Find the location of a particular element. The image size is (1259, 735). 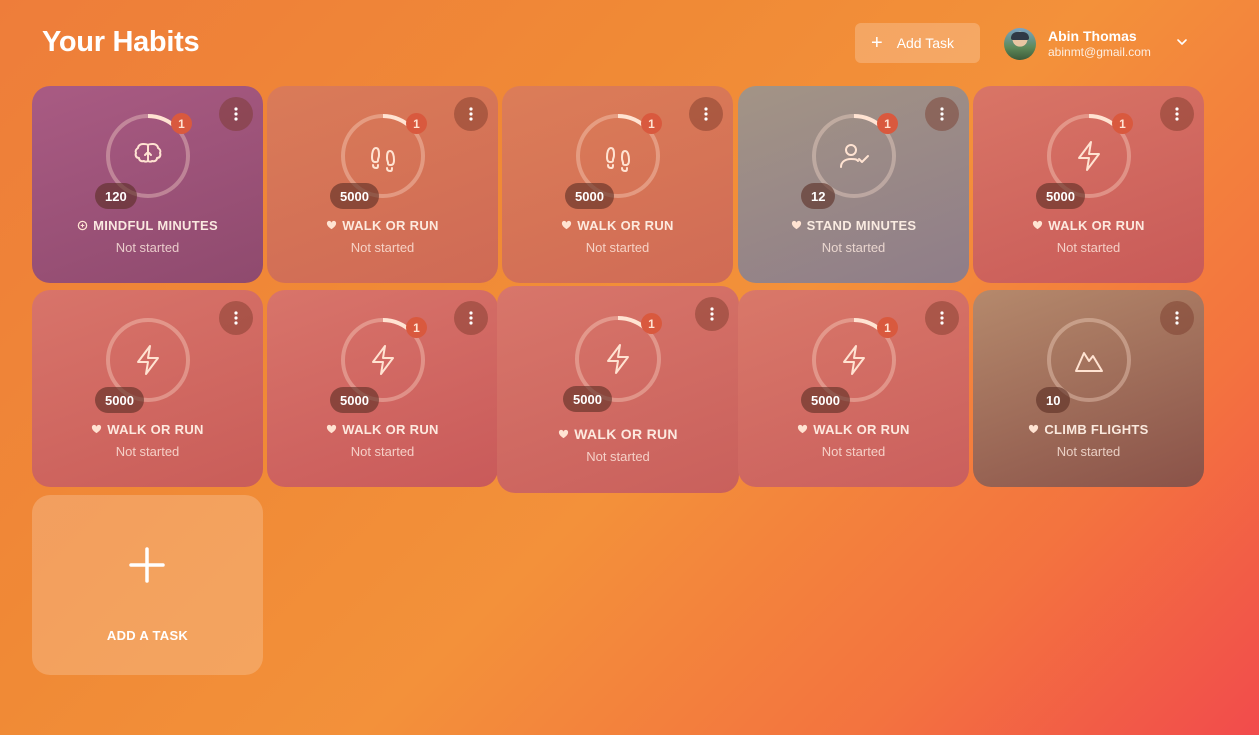

mountain-icon is located at coordinates (1089, 362).